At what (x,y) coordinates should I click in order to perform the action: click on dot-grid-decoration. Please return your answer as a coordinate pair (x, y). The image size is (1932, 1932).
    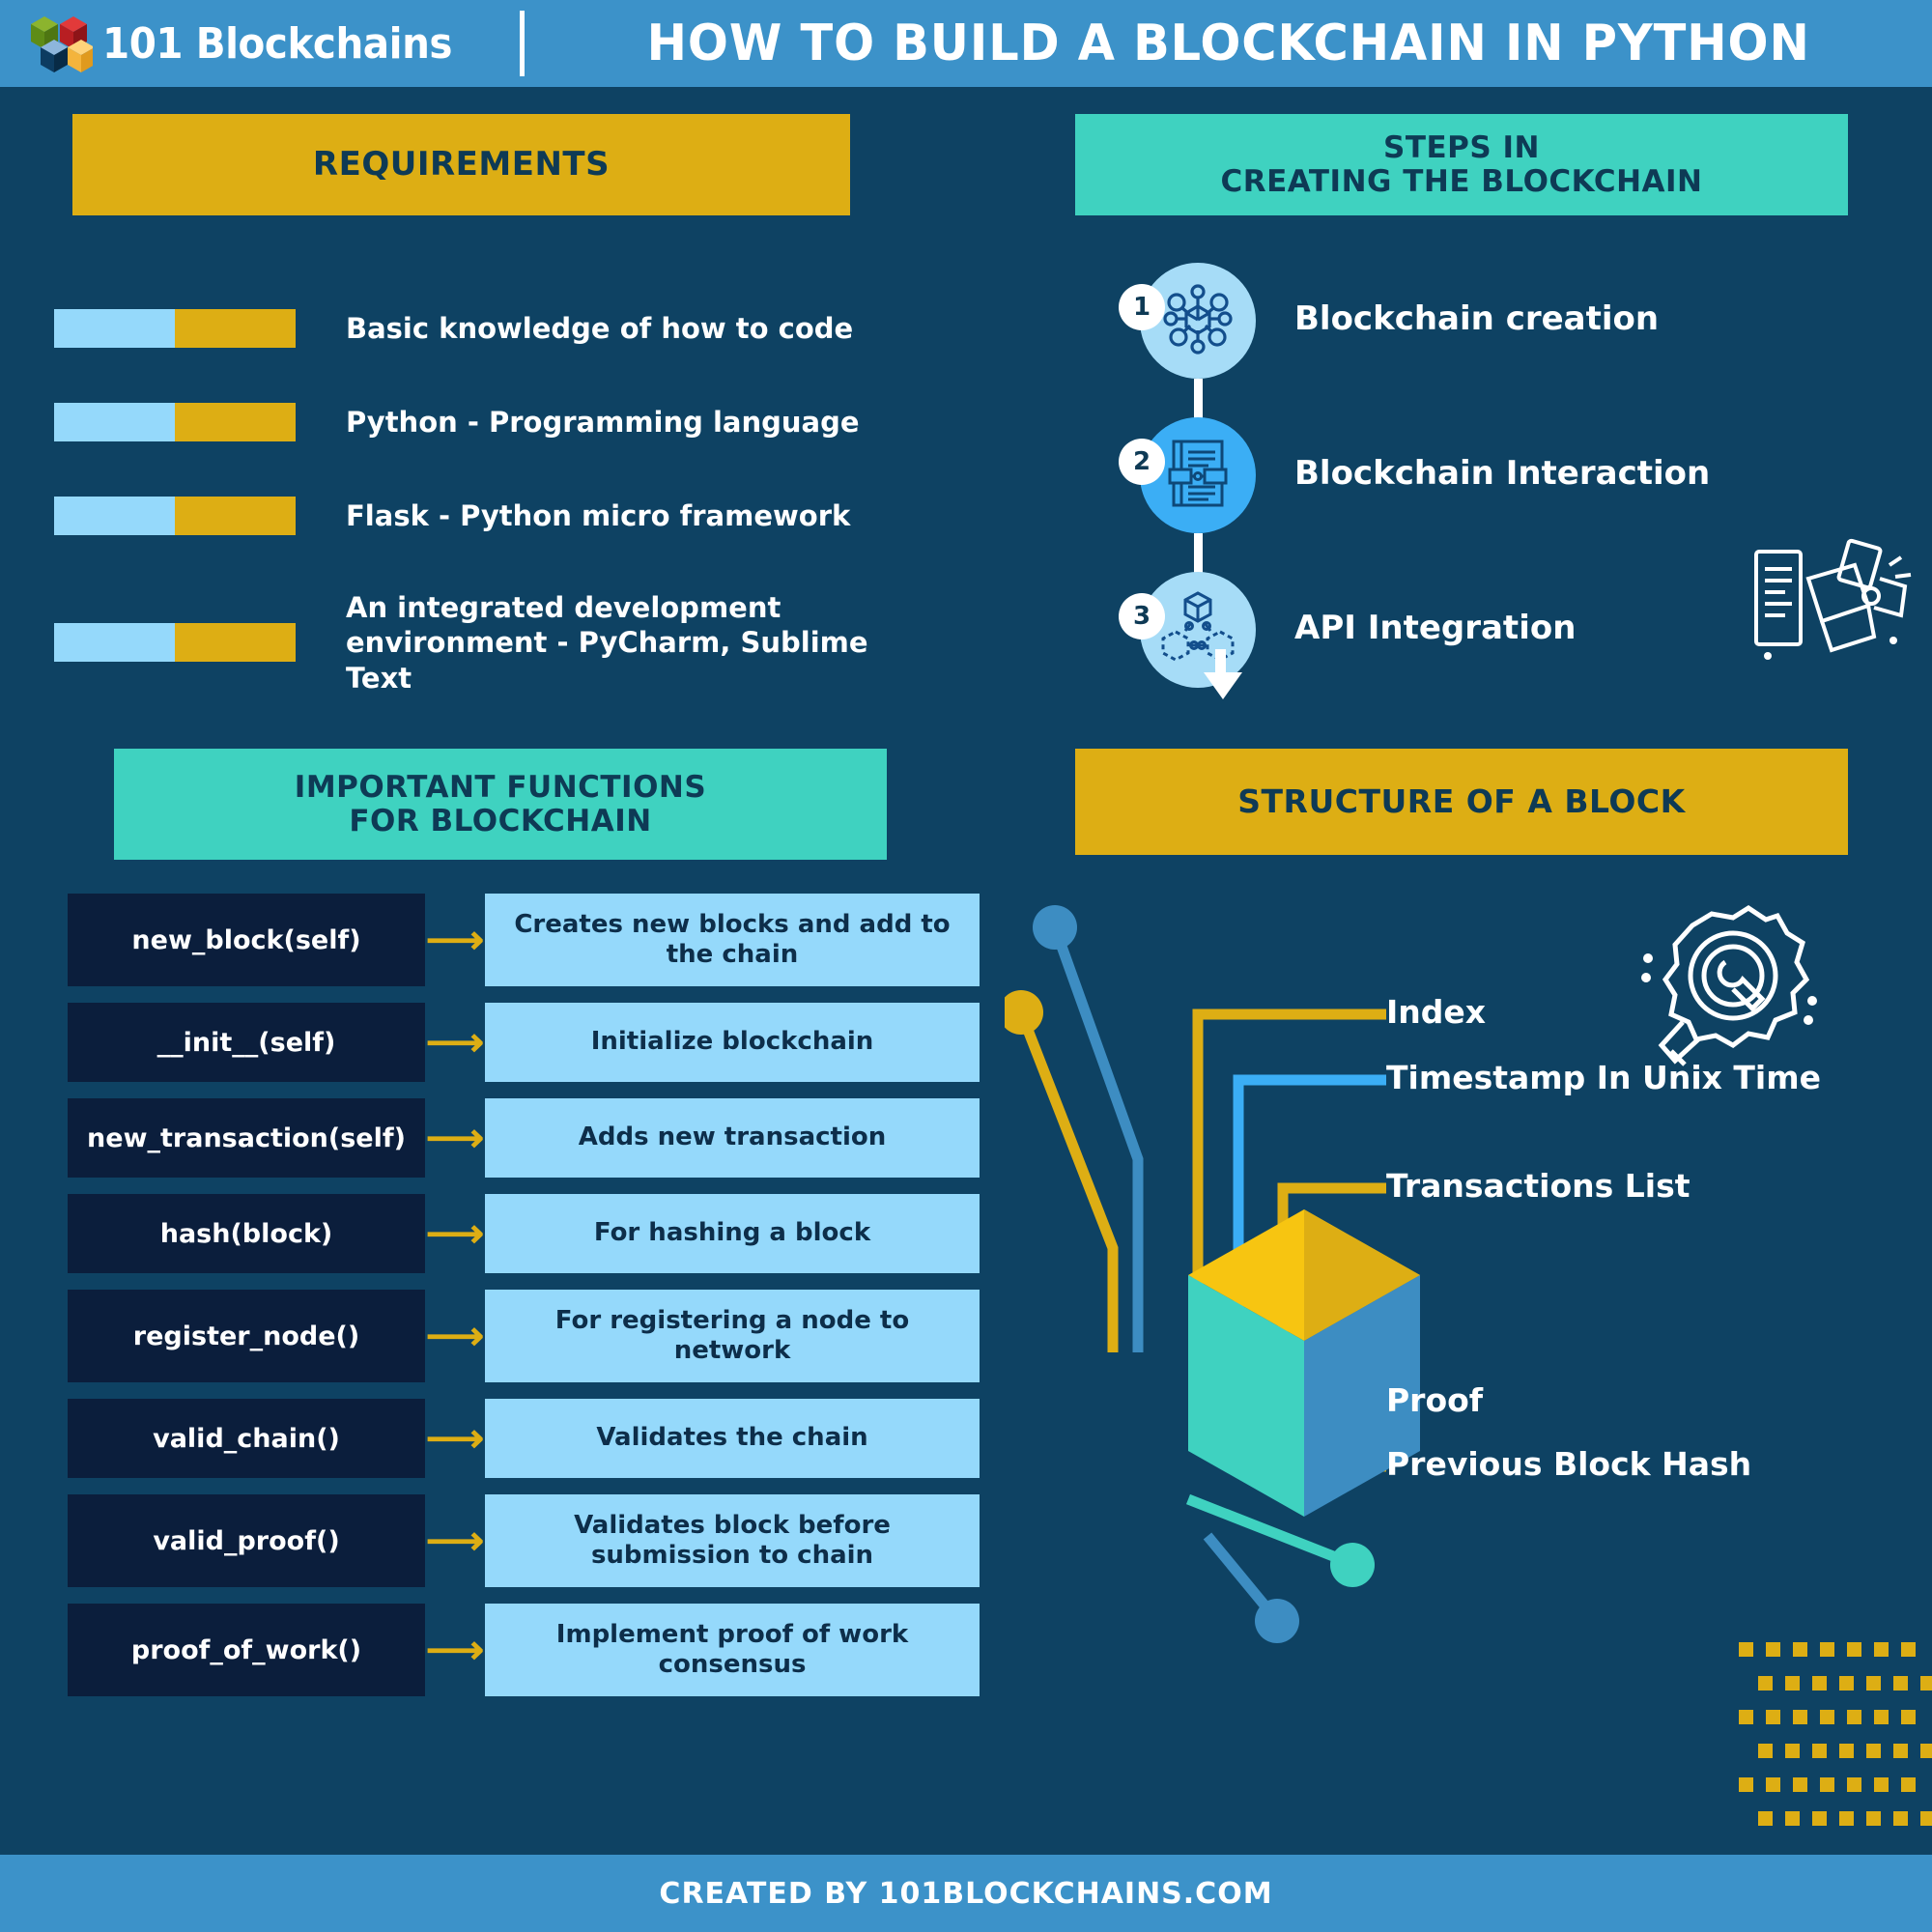
    Looking at the image, I should click on (1835, 1741).